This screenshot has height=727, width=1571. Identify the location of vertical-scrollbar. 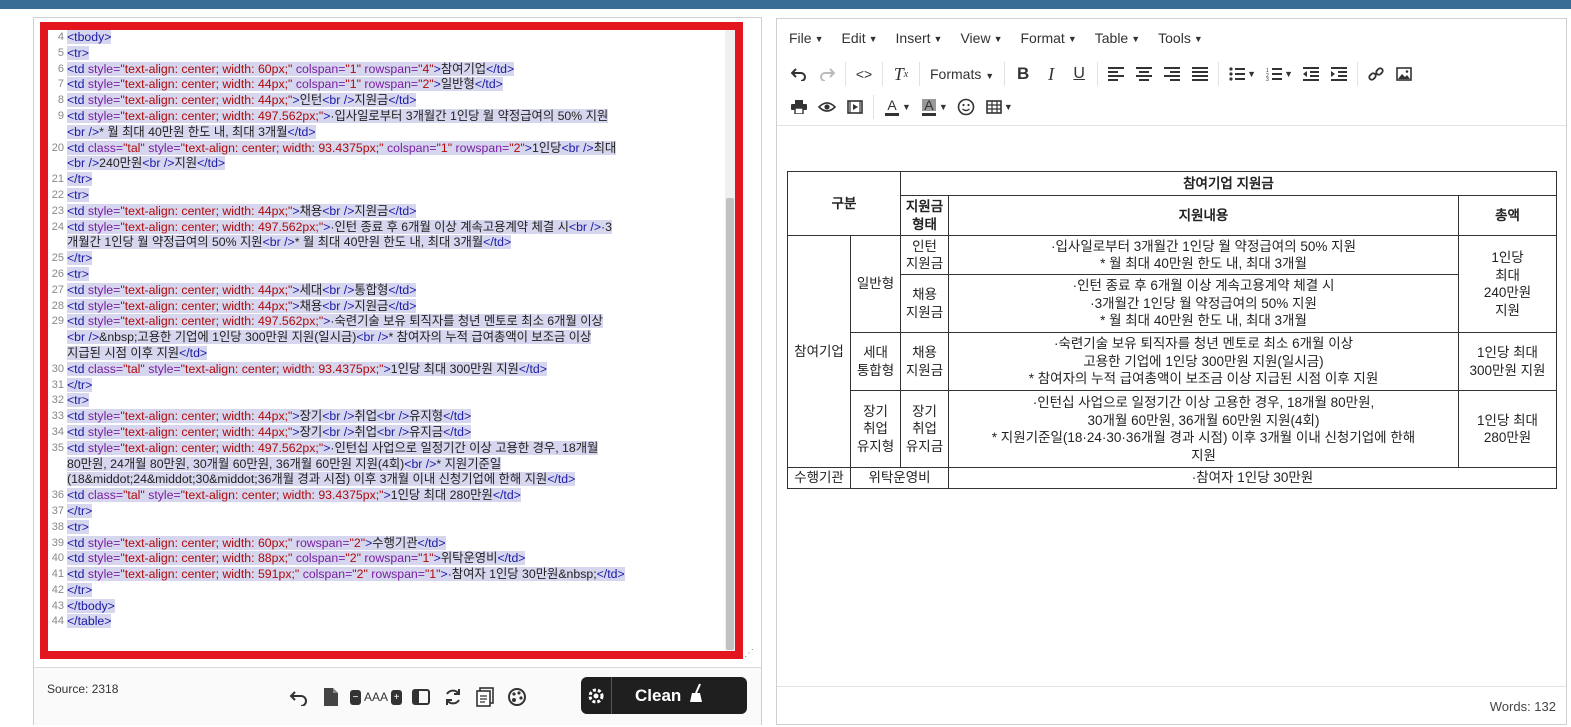
(730, 340).